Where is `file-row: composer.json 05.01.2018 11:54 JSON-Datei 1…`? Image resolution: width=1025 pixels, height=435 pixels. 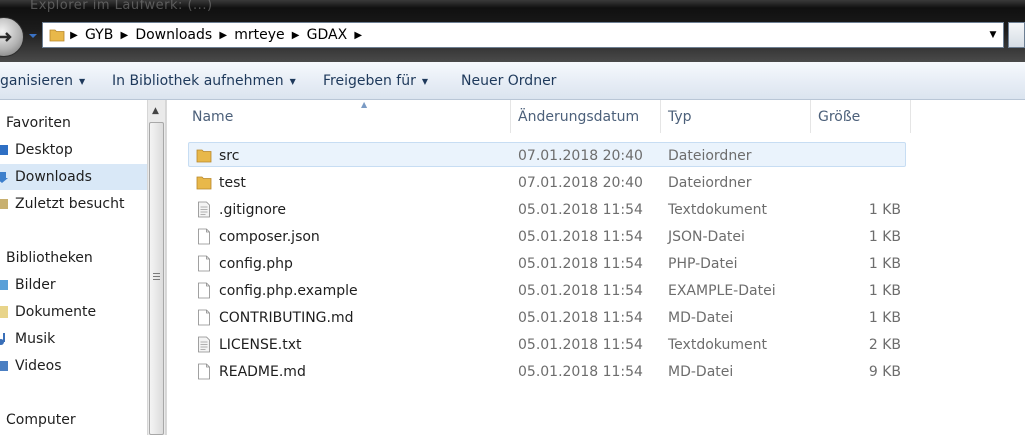 file-row: composer.json 05.01.2018 11:54 JSON-Datei 1… is located at coordinates (547, 235).